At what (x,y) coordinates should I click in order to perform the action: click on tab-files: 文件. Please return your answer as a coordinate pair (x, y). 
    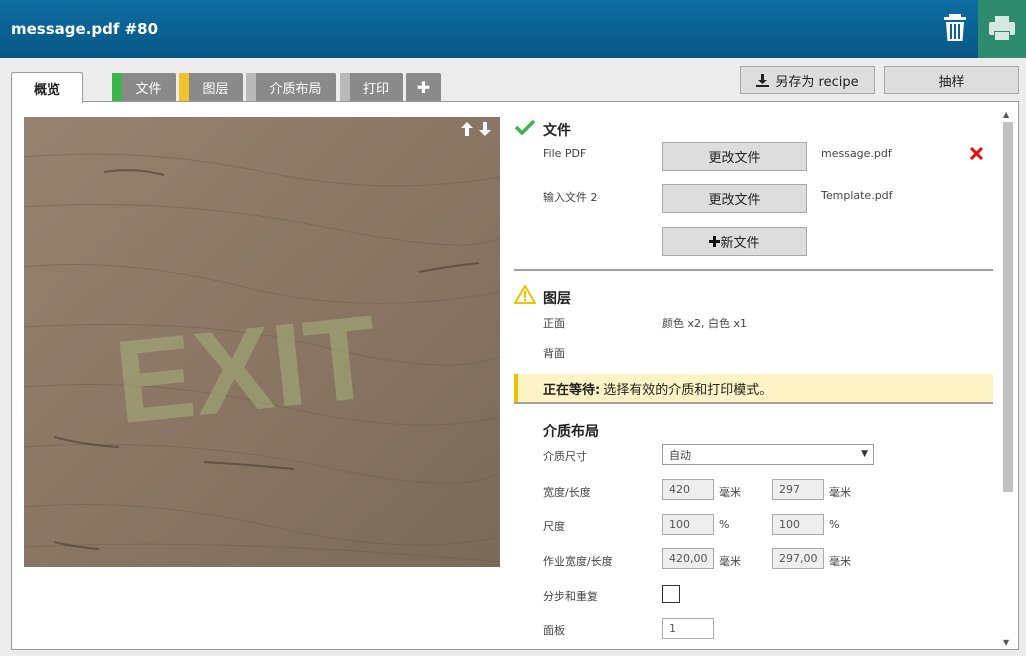
    Looking at the image, I should click on (144, 87).